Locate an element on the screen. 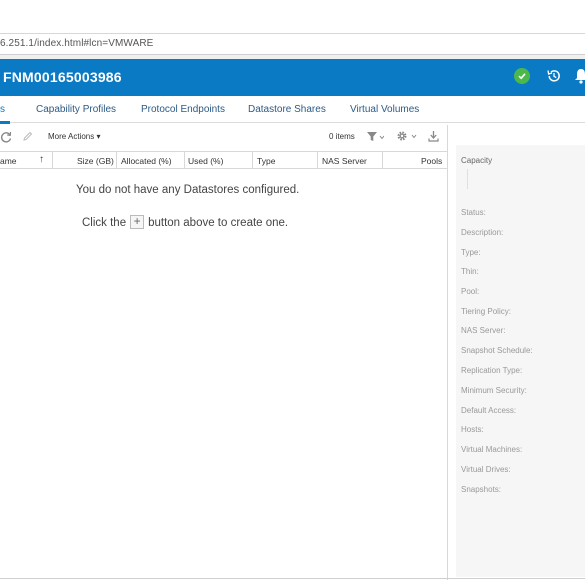 The height and width of the screenshot is (585, 585). prop-status: Status: is located at coordinates (473, 212).